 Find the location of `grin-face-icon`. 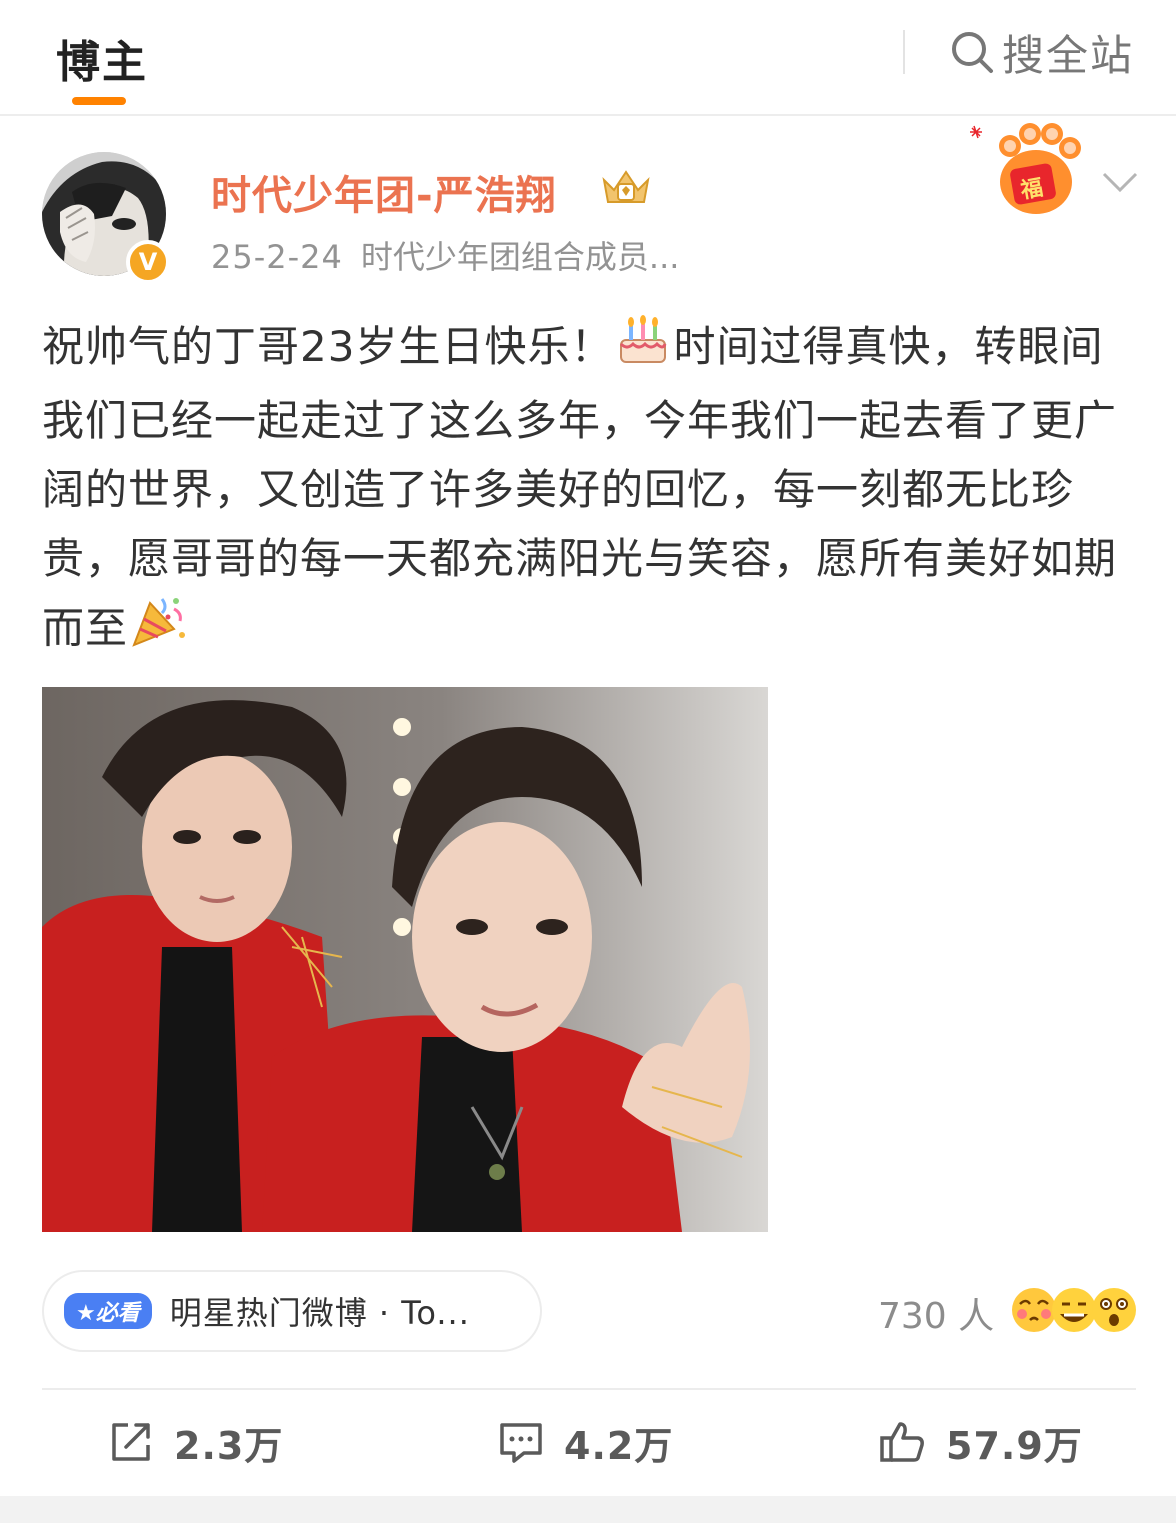

grin-face-icon is located at coordinates (1074, 1310).